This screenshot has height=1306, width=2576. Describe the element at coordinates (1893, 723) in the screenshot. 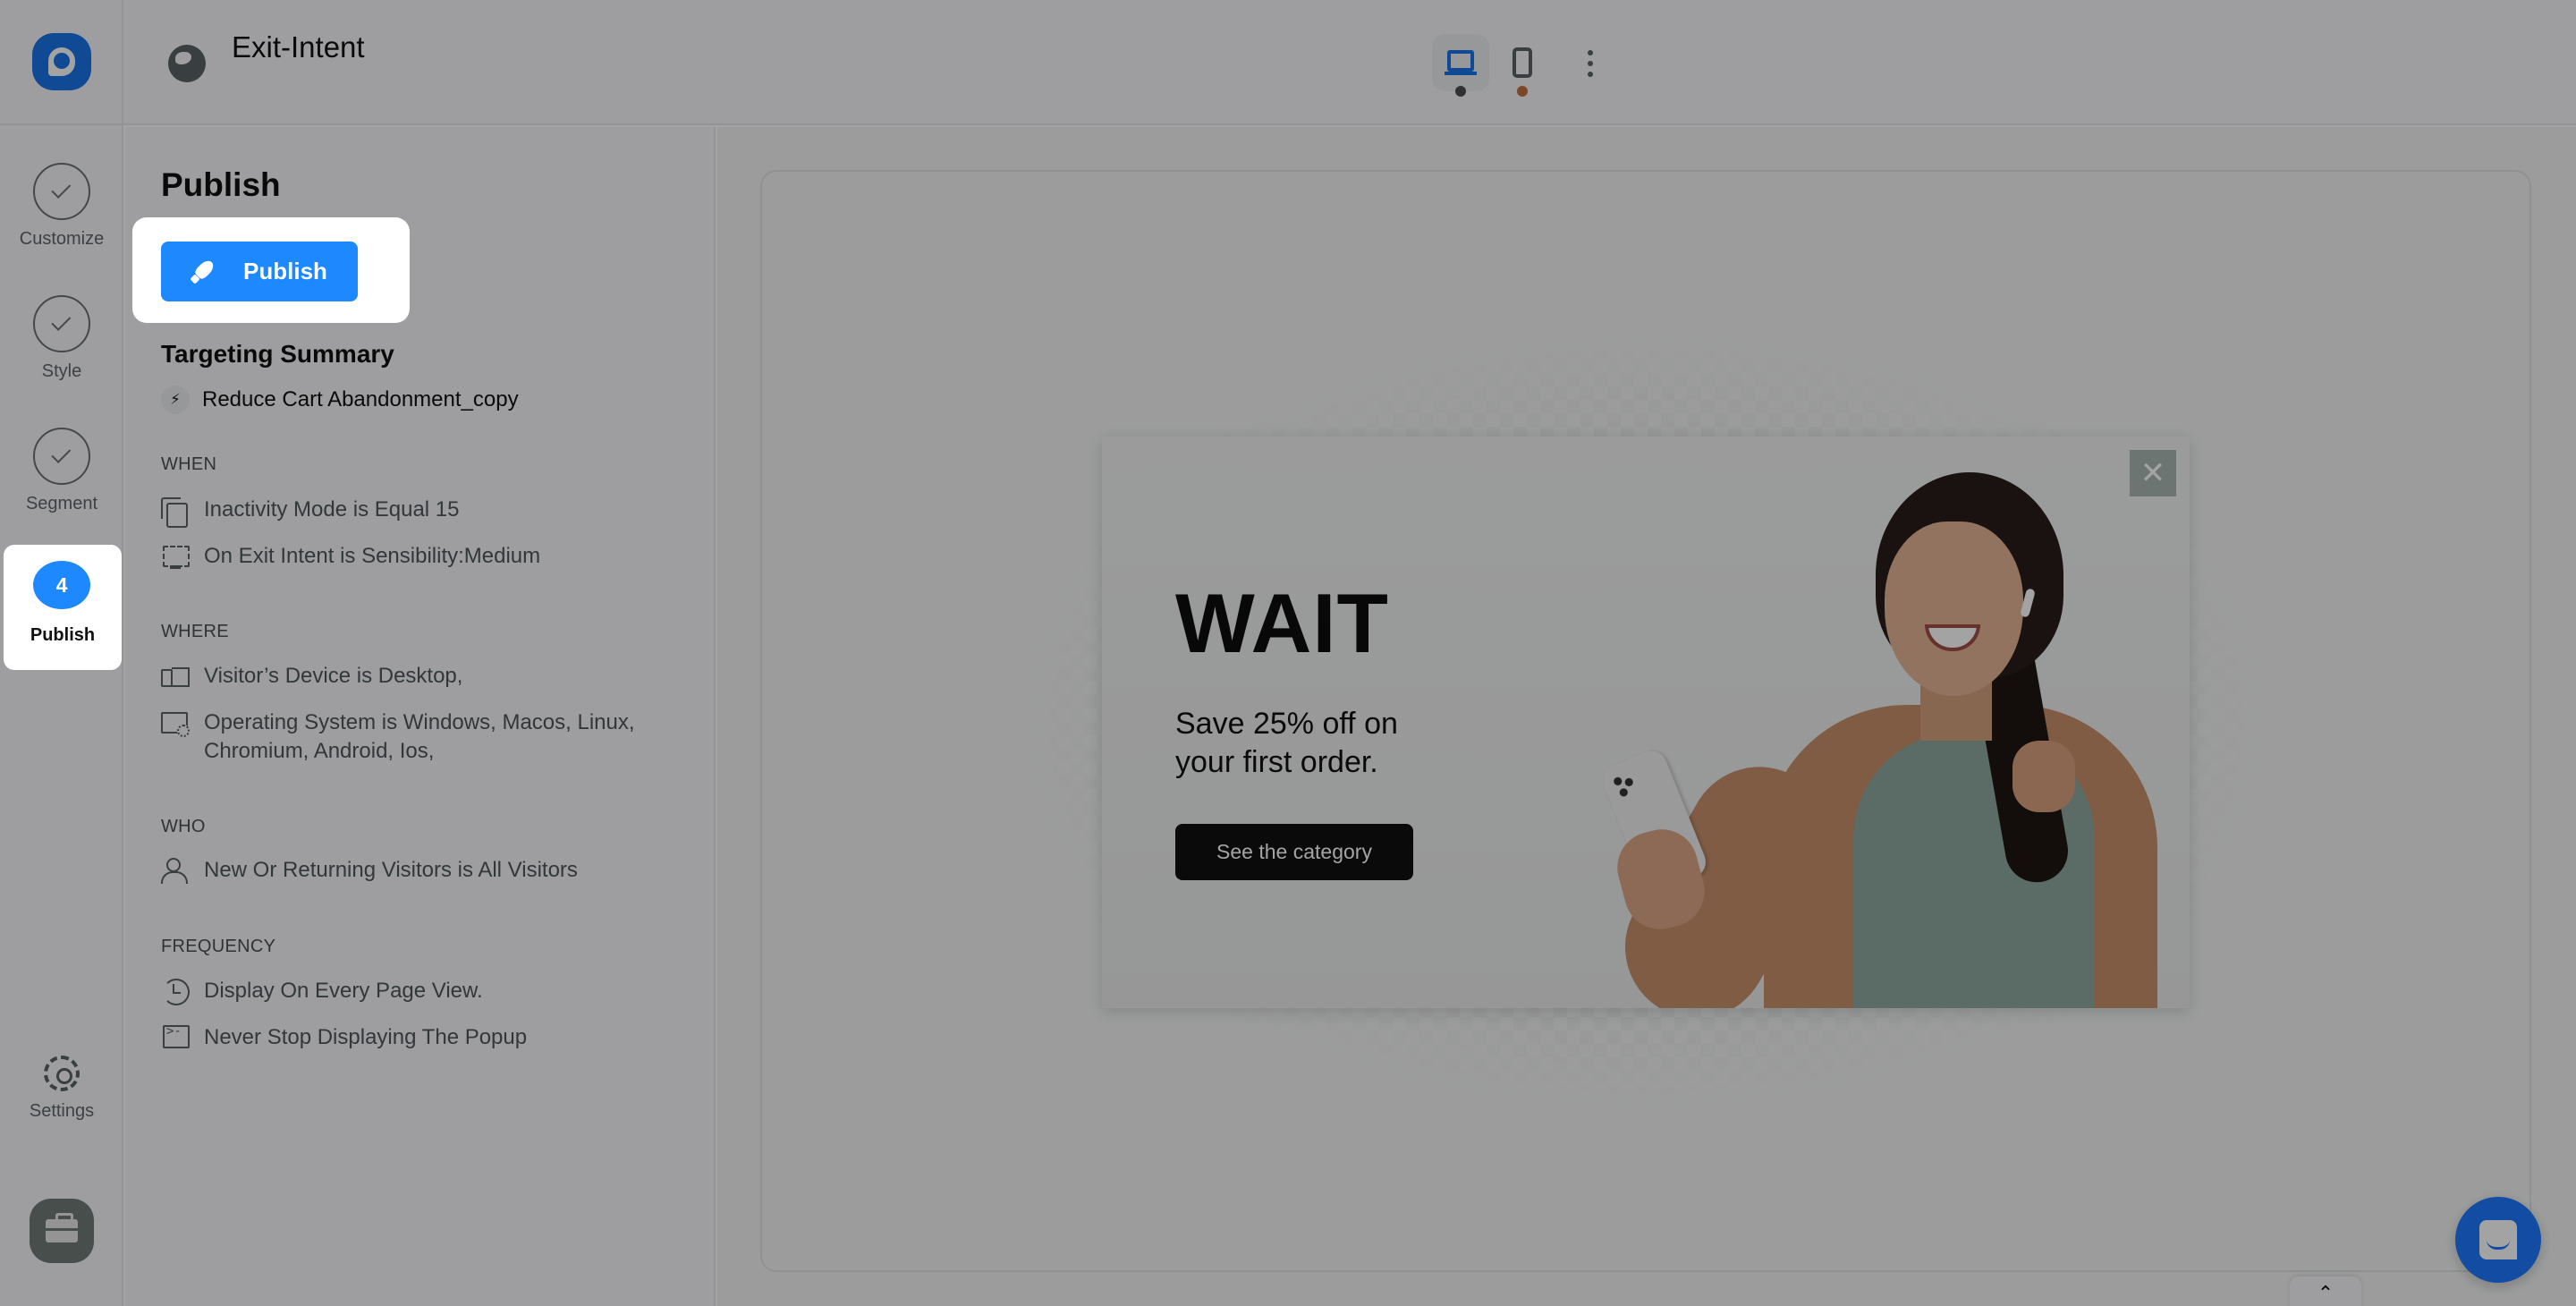

I see `model-photo` at that location.